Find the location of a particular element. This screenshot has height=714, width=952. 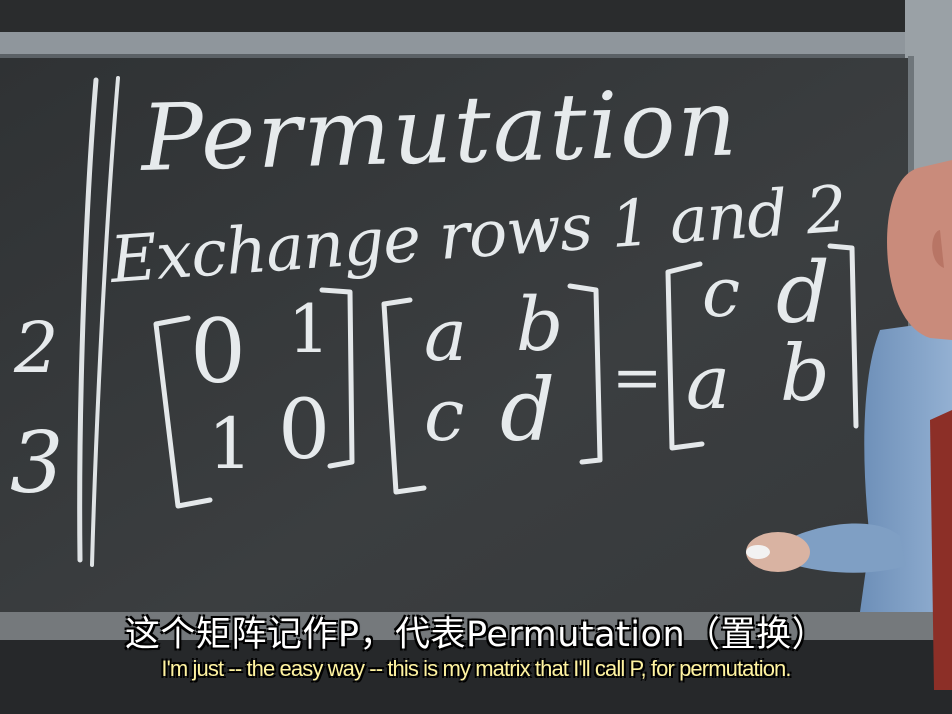

equals-sign: = is located at coordinates (637, 378).